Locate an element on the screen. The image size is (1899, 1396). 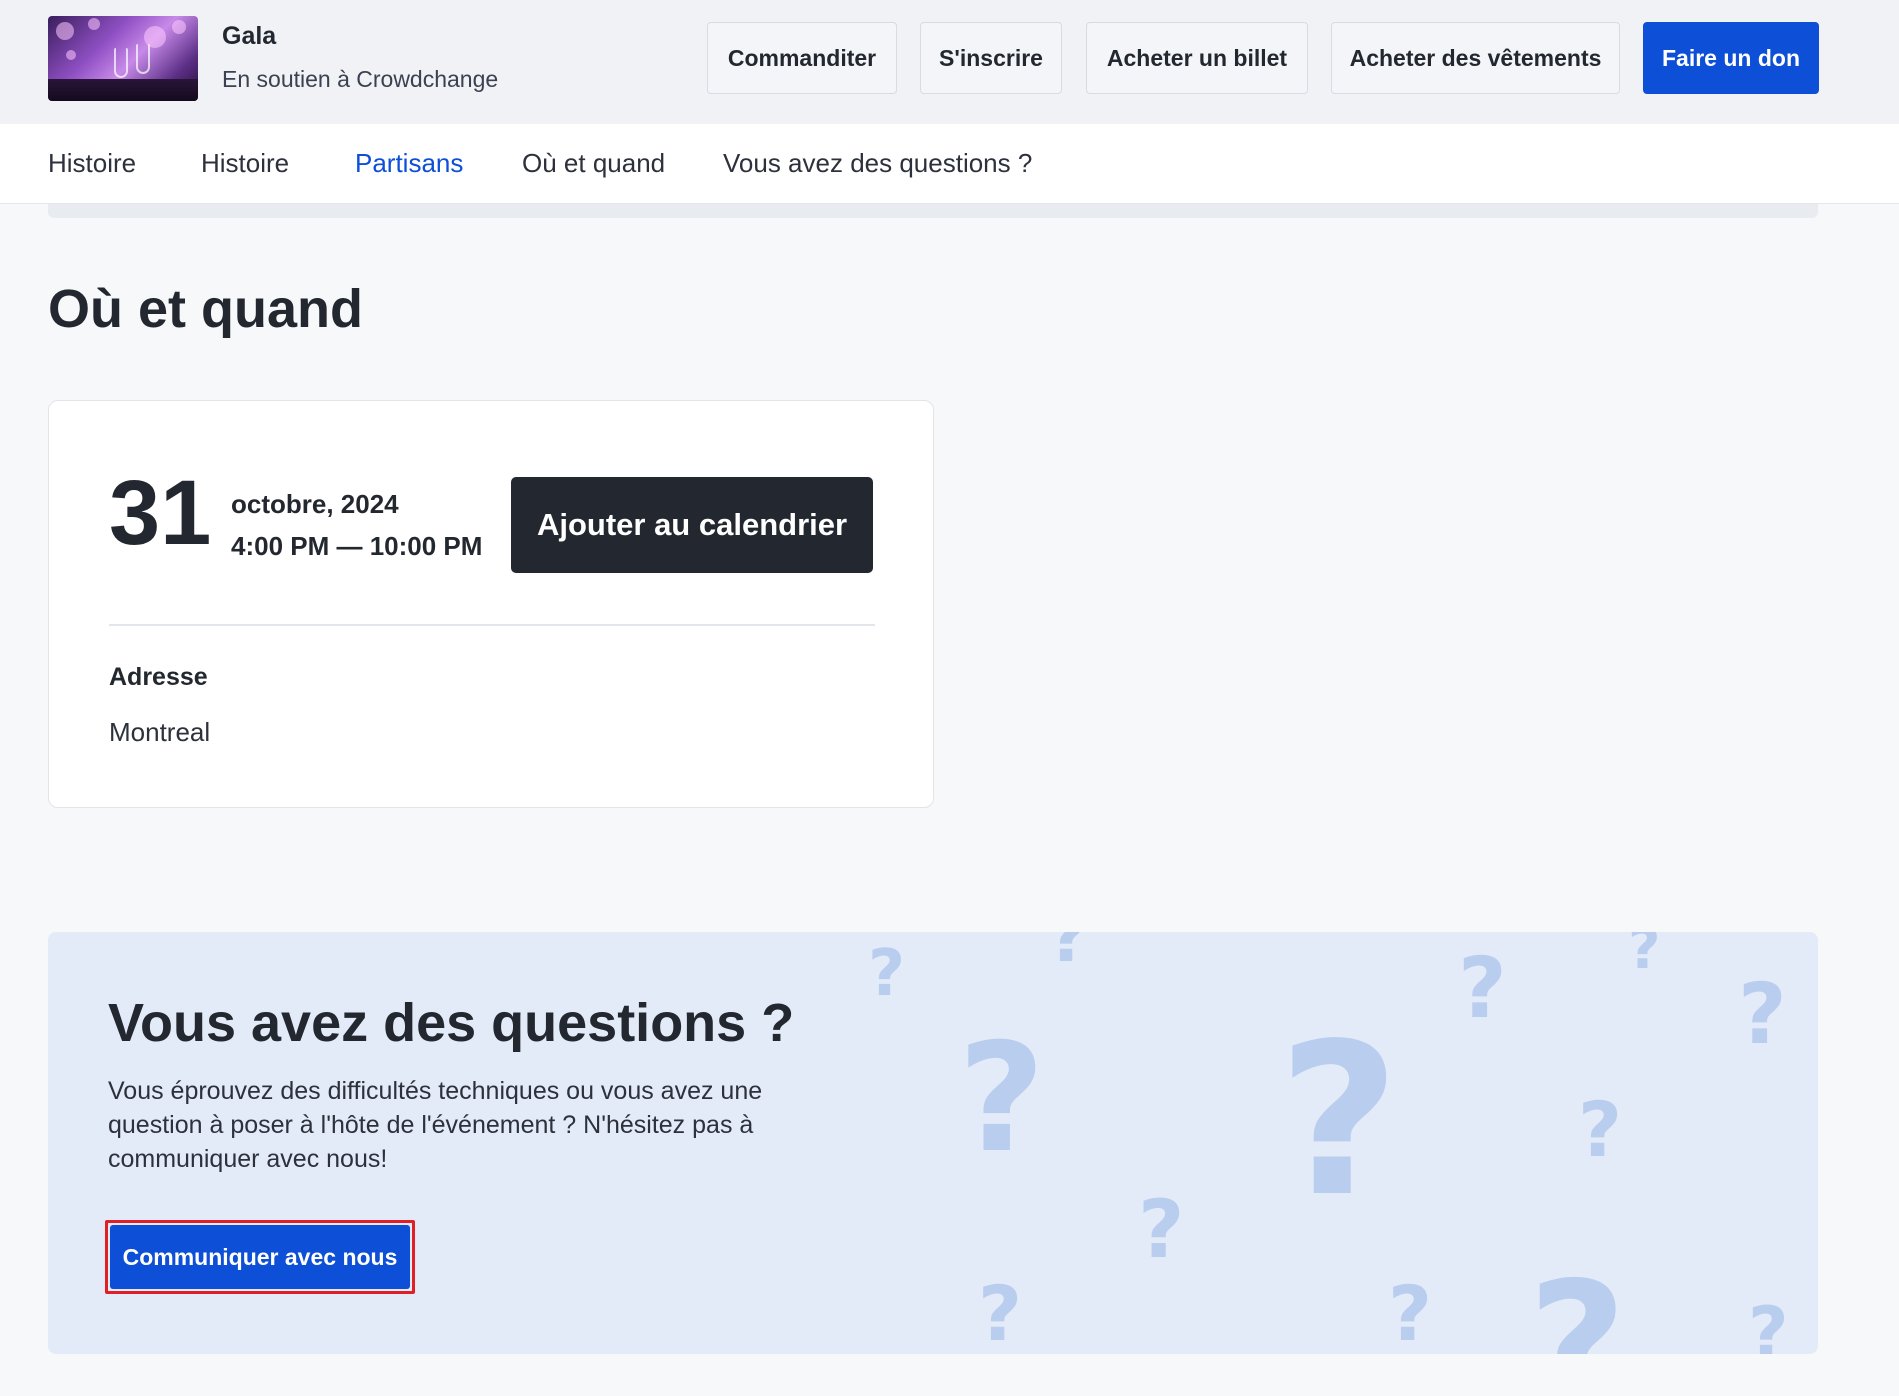
donate-button: Faire un don is located at coordinates (1731, 58).